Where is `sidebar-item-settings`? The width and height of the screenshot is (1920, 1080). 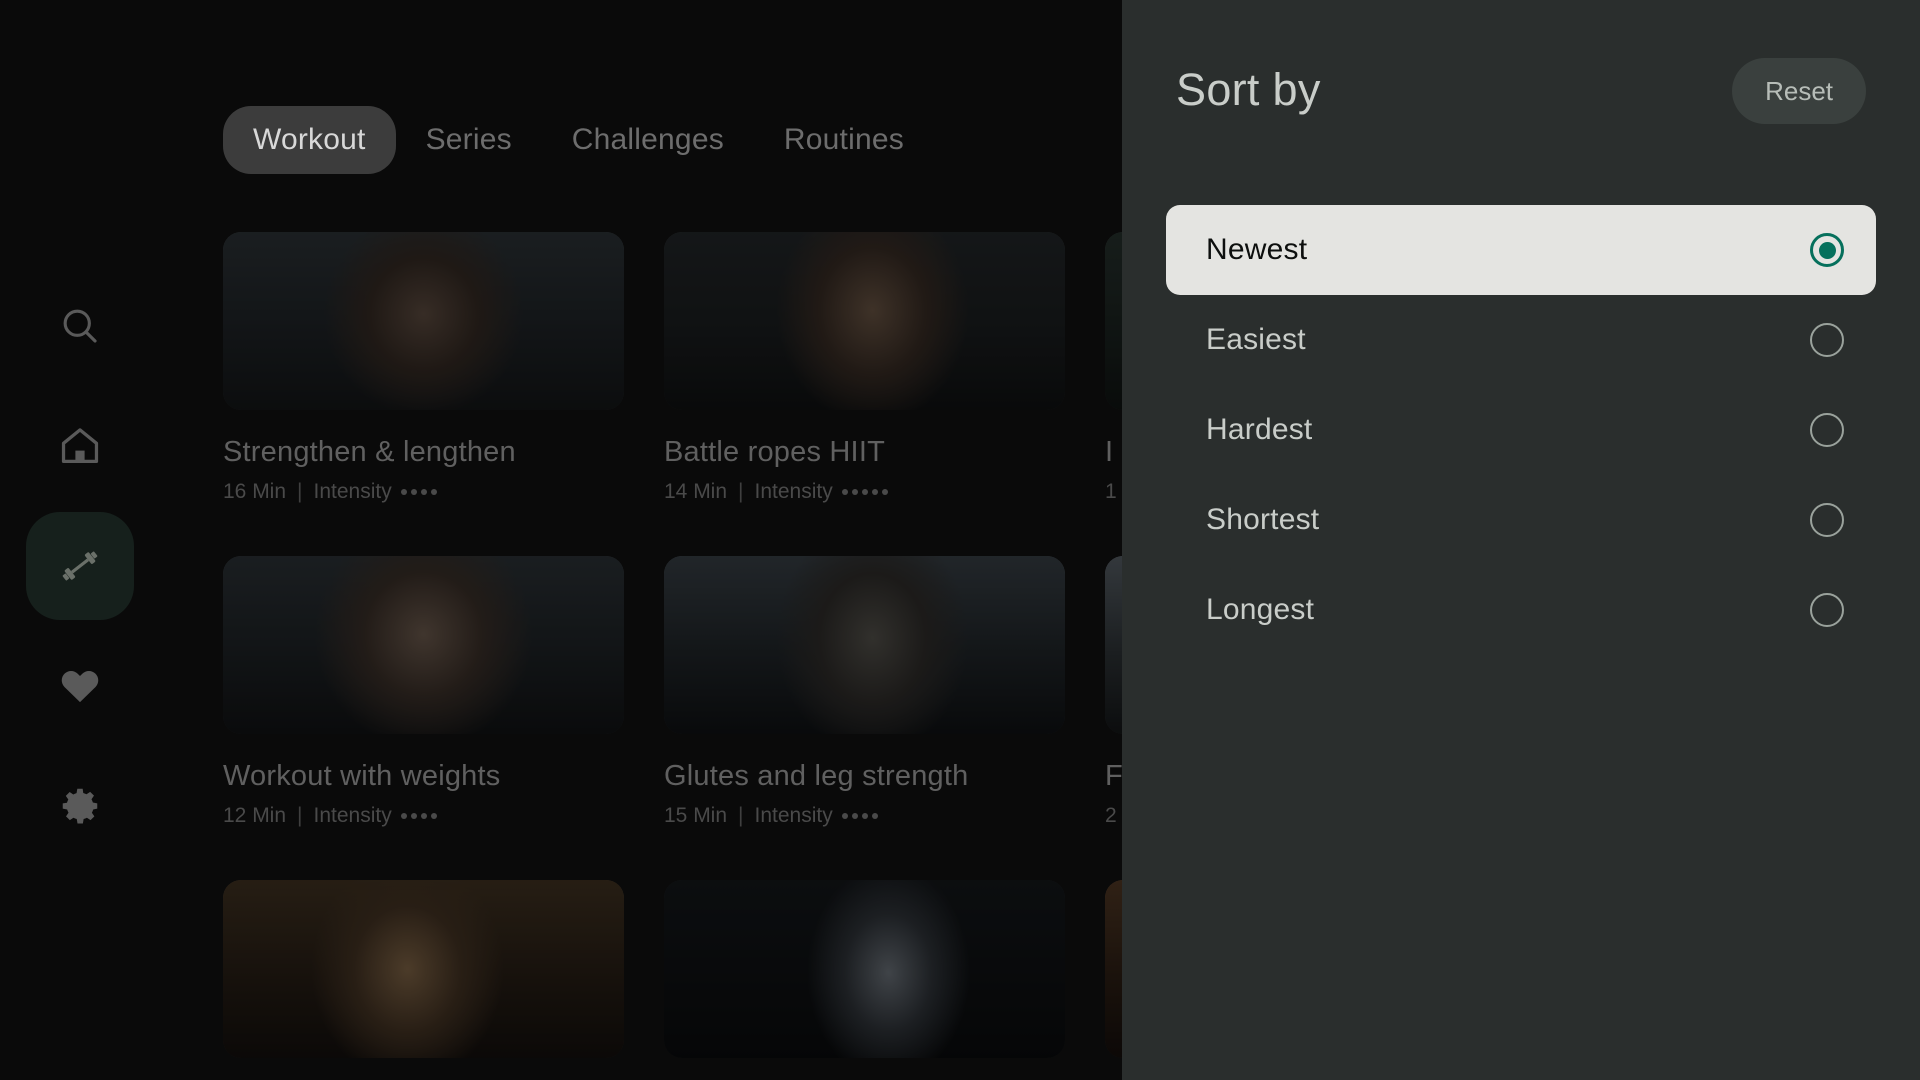 sidebar-item-settings is located at coordinates (80, 806).